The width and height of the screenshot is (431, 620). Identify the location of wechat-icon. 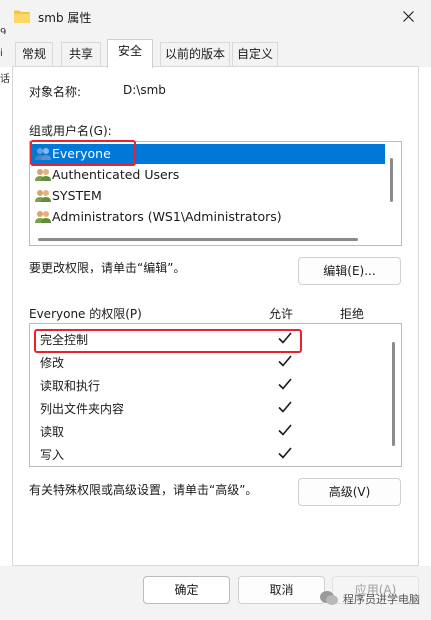
(329, 598).